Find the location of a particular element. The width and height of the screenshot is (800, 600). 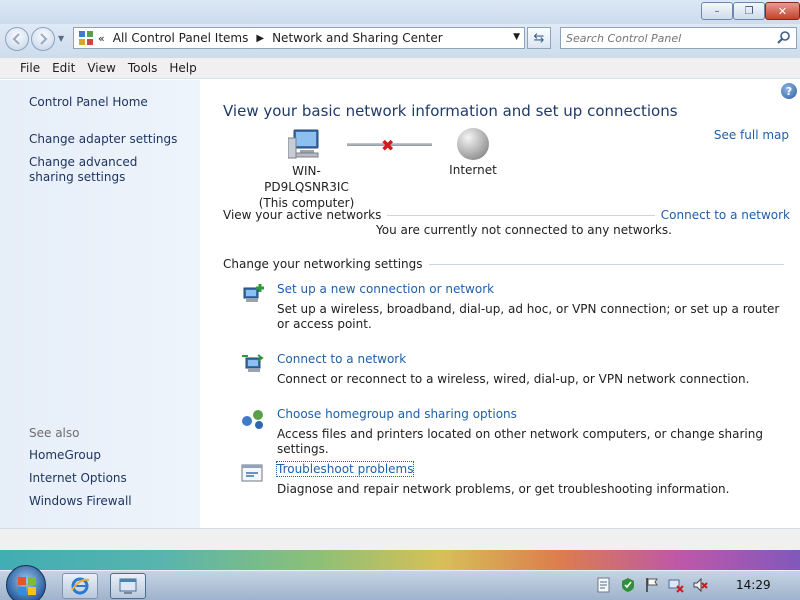

computer-name-text: WIN-PD9LQSNR3IC is located at coordinates (306, 179).